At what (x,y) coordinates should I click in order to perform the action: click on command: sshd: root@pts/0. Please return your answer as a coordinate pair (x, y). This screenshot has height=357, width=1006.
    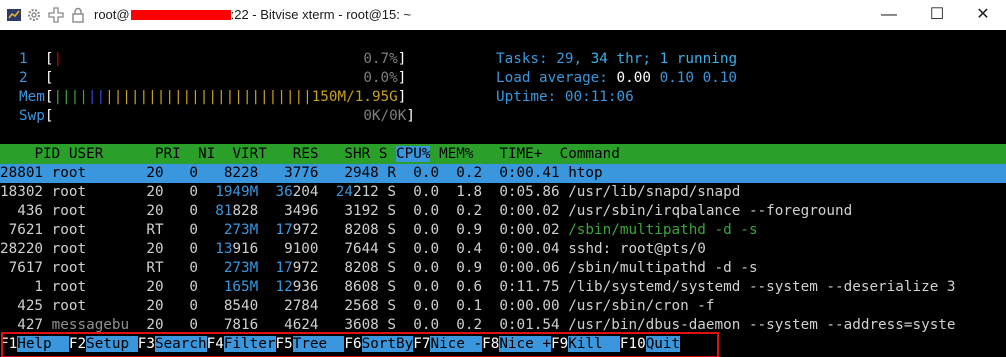
    Looking at the image, I should click on (637, 249).